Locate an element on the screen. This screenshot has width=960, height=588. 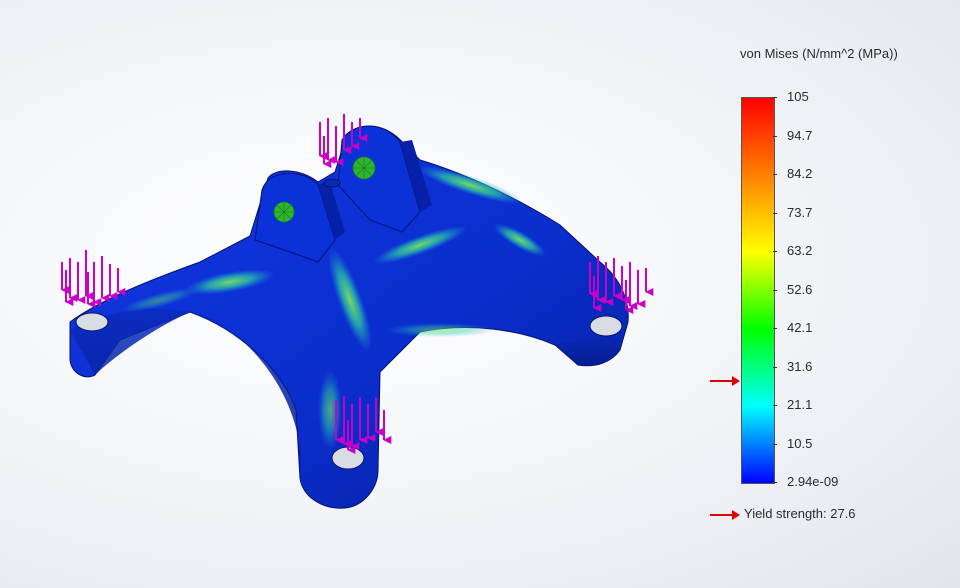
colorbar-tick-label: 84.2 is located at coordinates (800, 173).